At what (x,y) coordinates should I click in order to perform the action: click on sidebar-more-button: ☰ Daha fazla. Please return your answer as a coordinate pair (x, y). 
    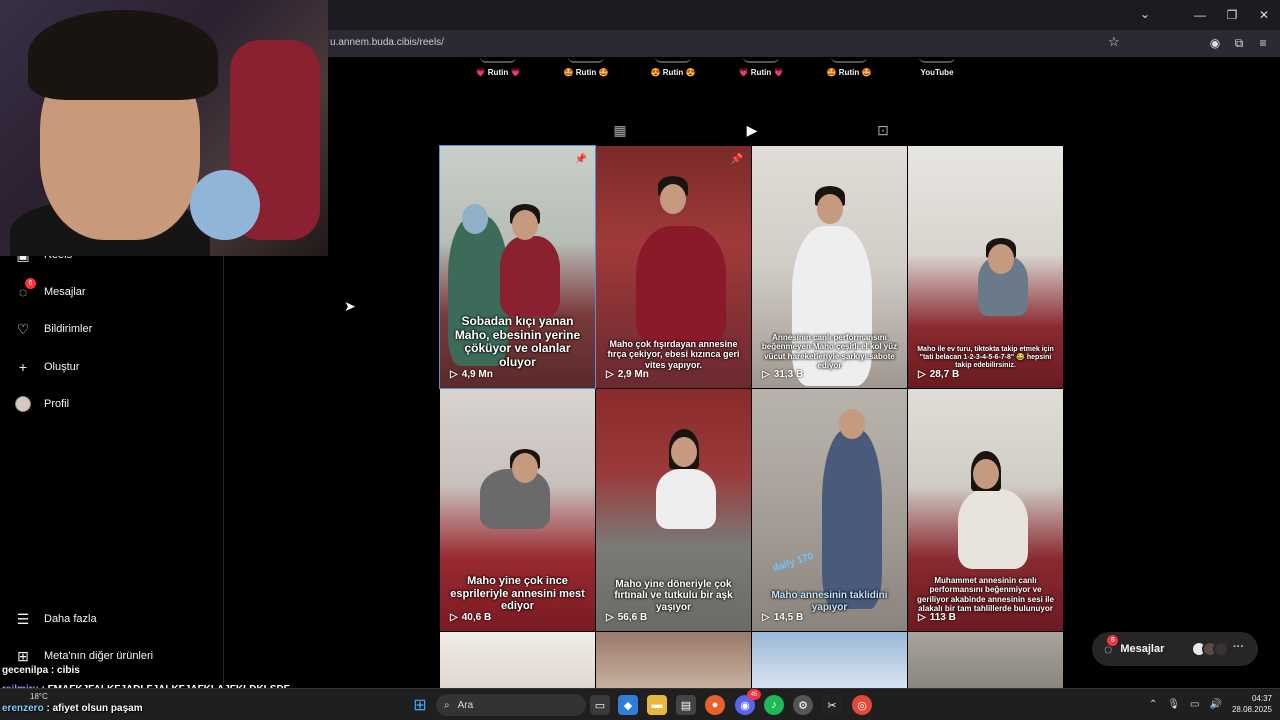
    Looking at the image, I should click on (55, 619).